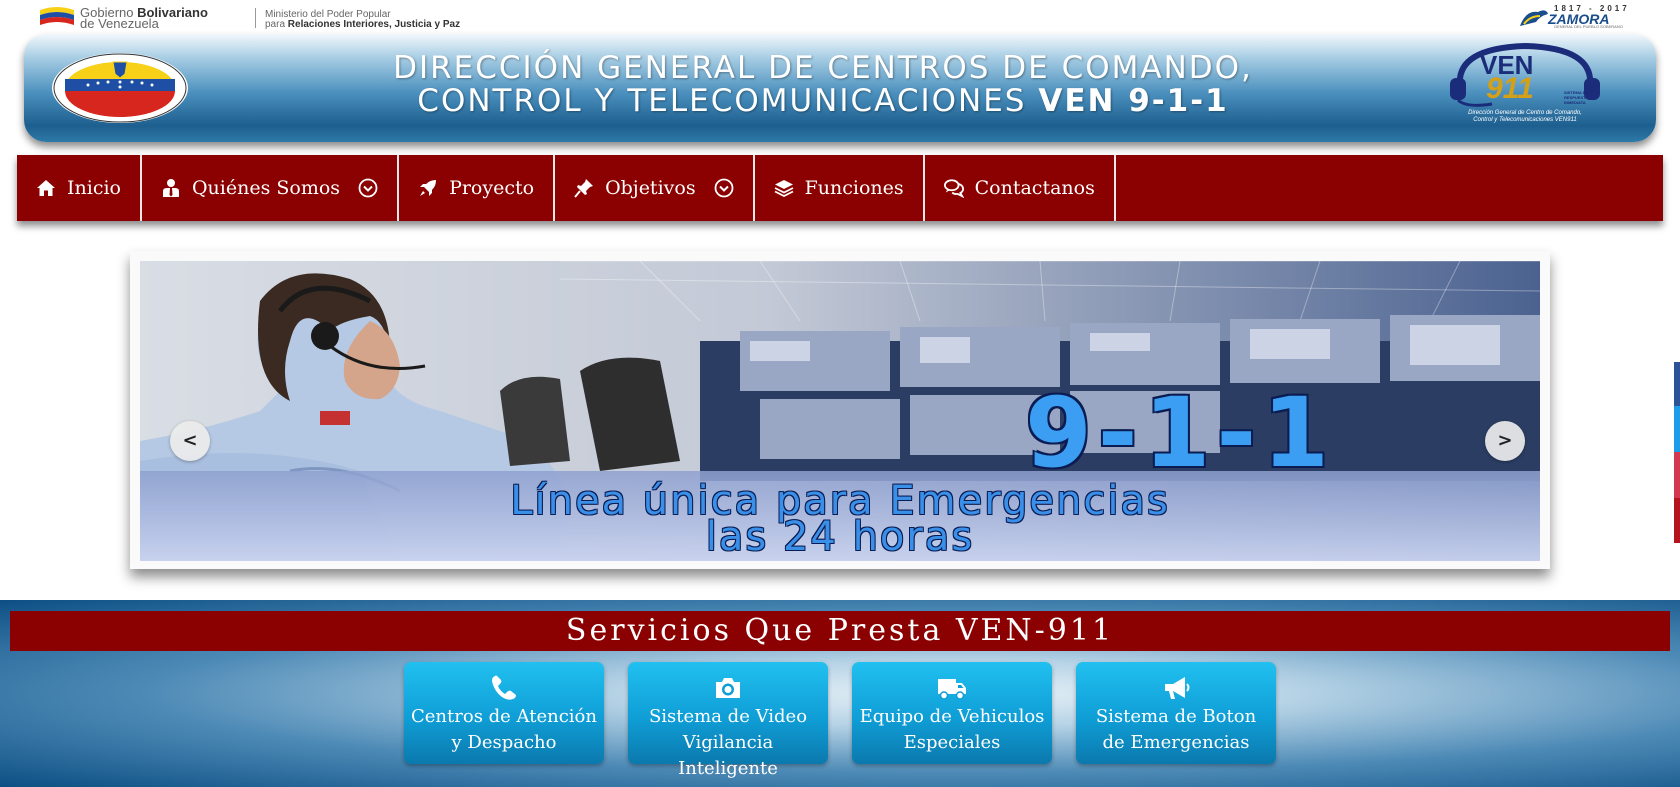 The image size is (1680, 787). What do you see at coordinates (840, 537) in the screenshot?
I see `slide-headline-line2: las 24 horas` at bounding box center [840, 537].